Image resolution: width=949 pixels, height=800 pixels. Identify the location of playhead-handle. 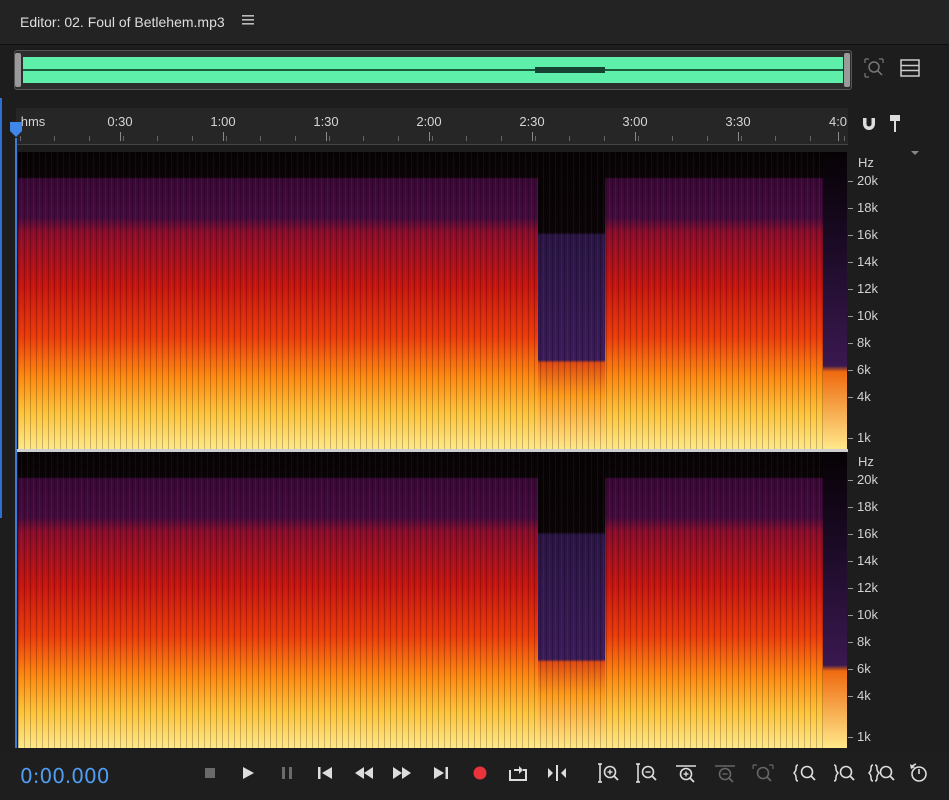
(16, 130).